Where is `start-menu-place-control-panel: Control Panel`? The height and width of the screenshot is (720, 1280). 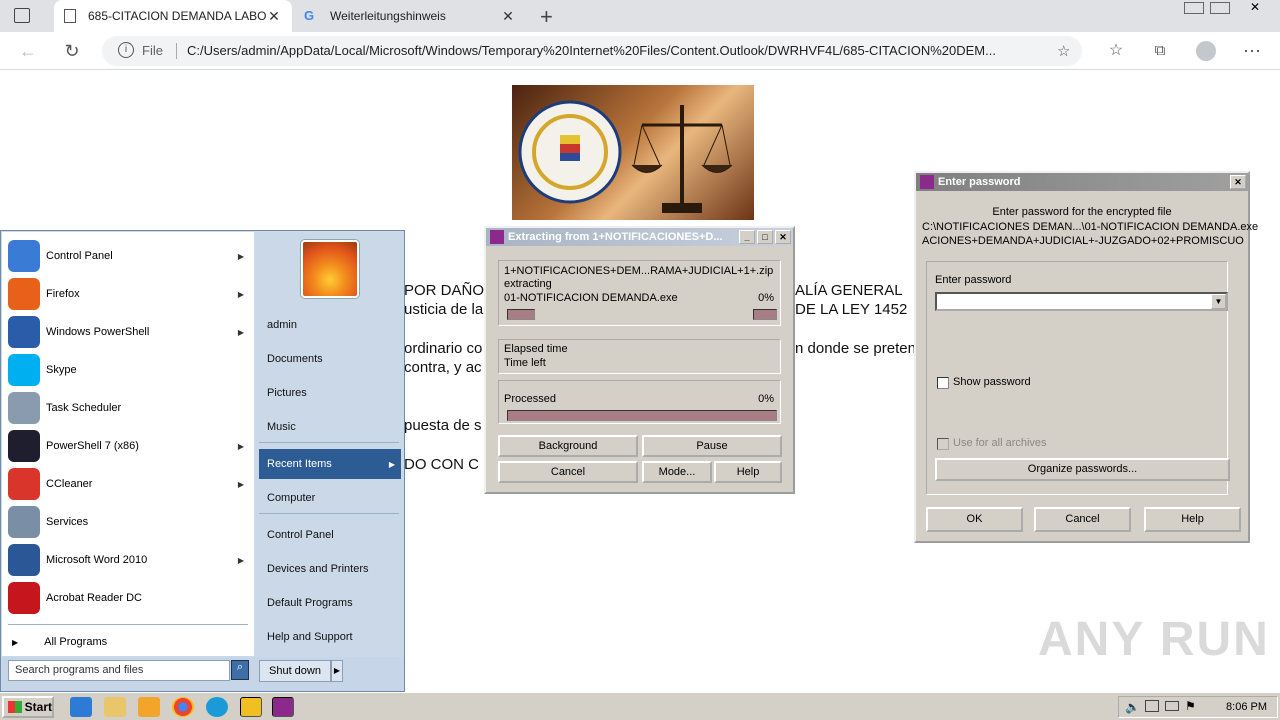
start-menu-place-control-panel: Control Panel is located at coordinates (330, 535).